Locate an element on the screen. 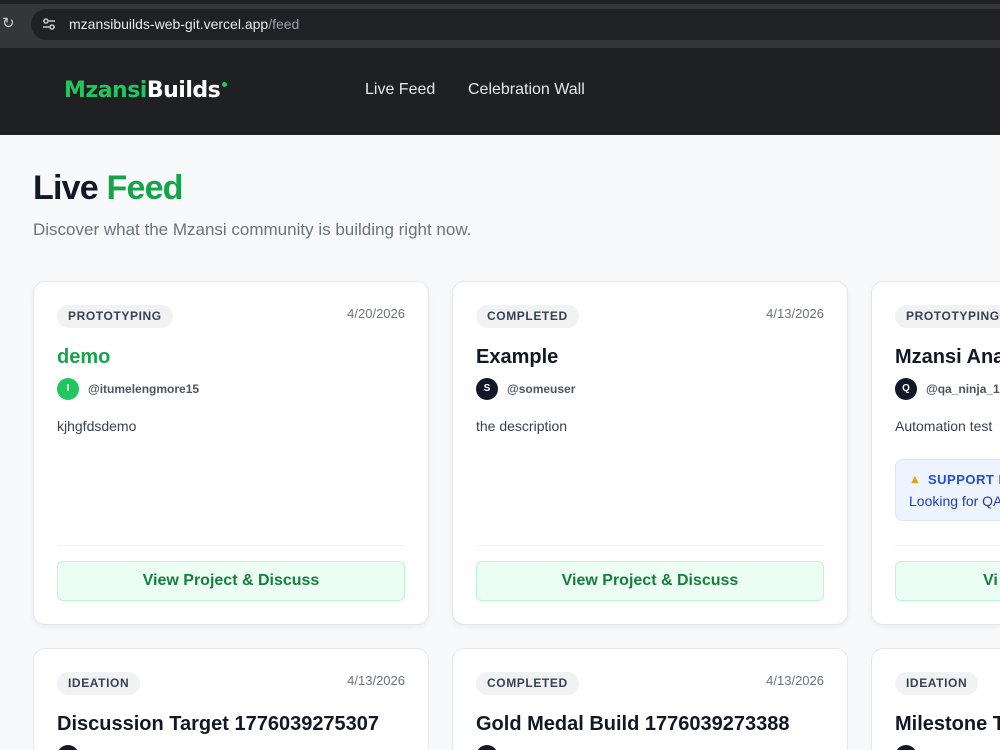 The width and height of the screenshot is (1000, 750). view-project-button: Vi is located at coordinates (947, 581).